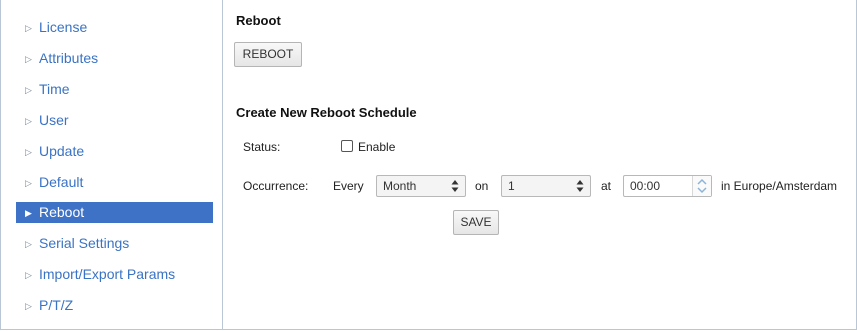 The width and height of the screenshot is (857, 331). Describe the element at coordinates (62, 151) in the screenshot. I see `sidebar-item-label: Update` at that location.